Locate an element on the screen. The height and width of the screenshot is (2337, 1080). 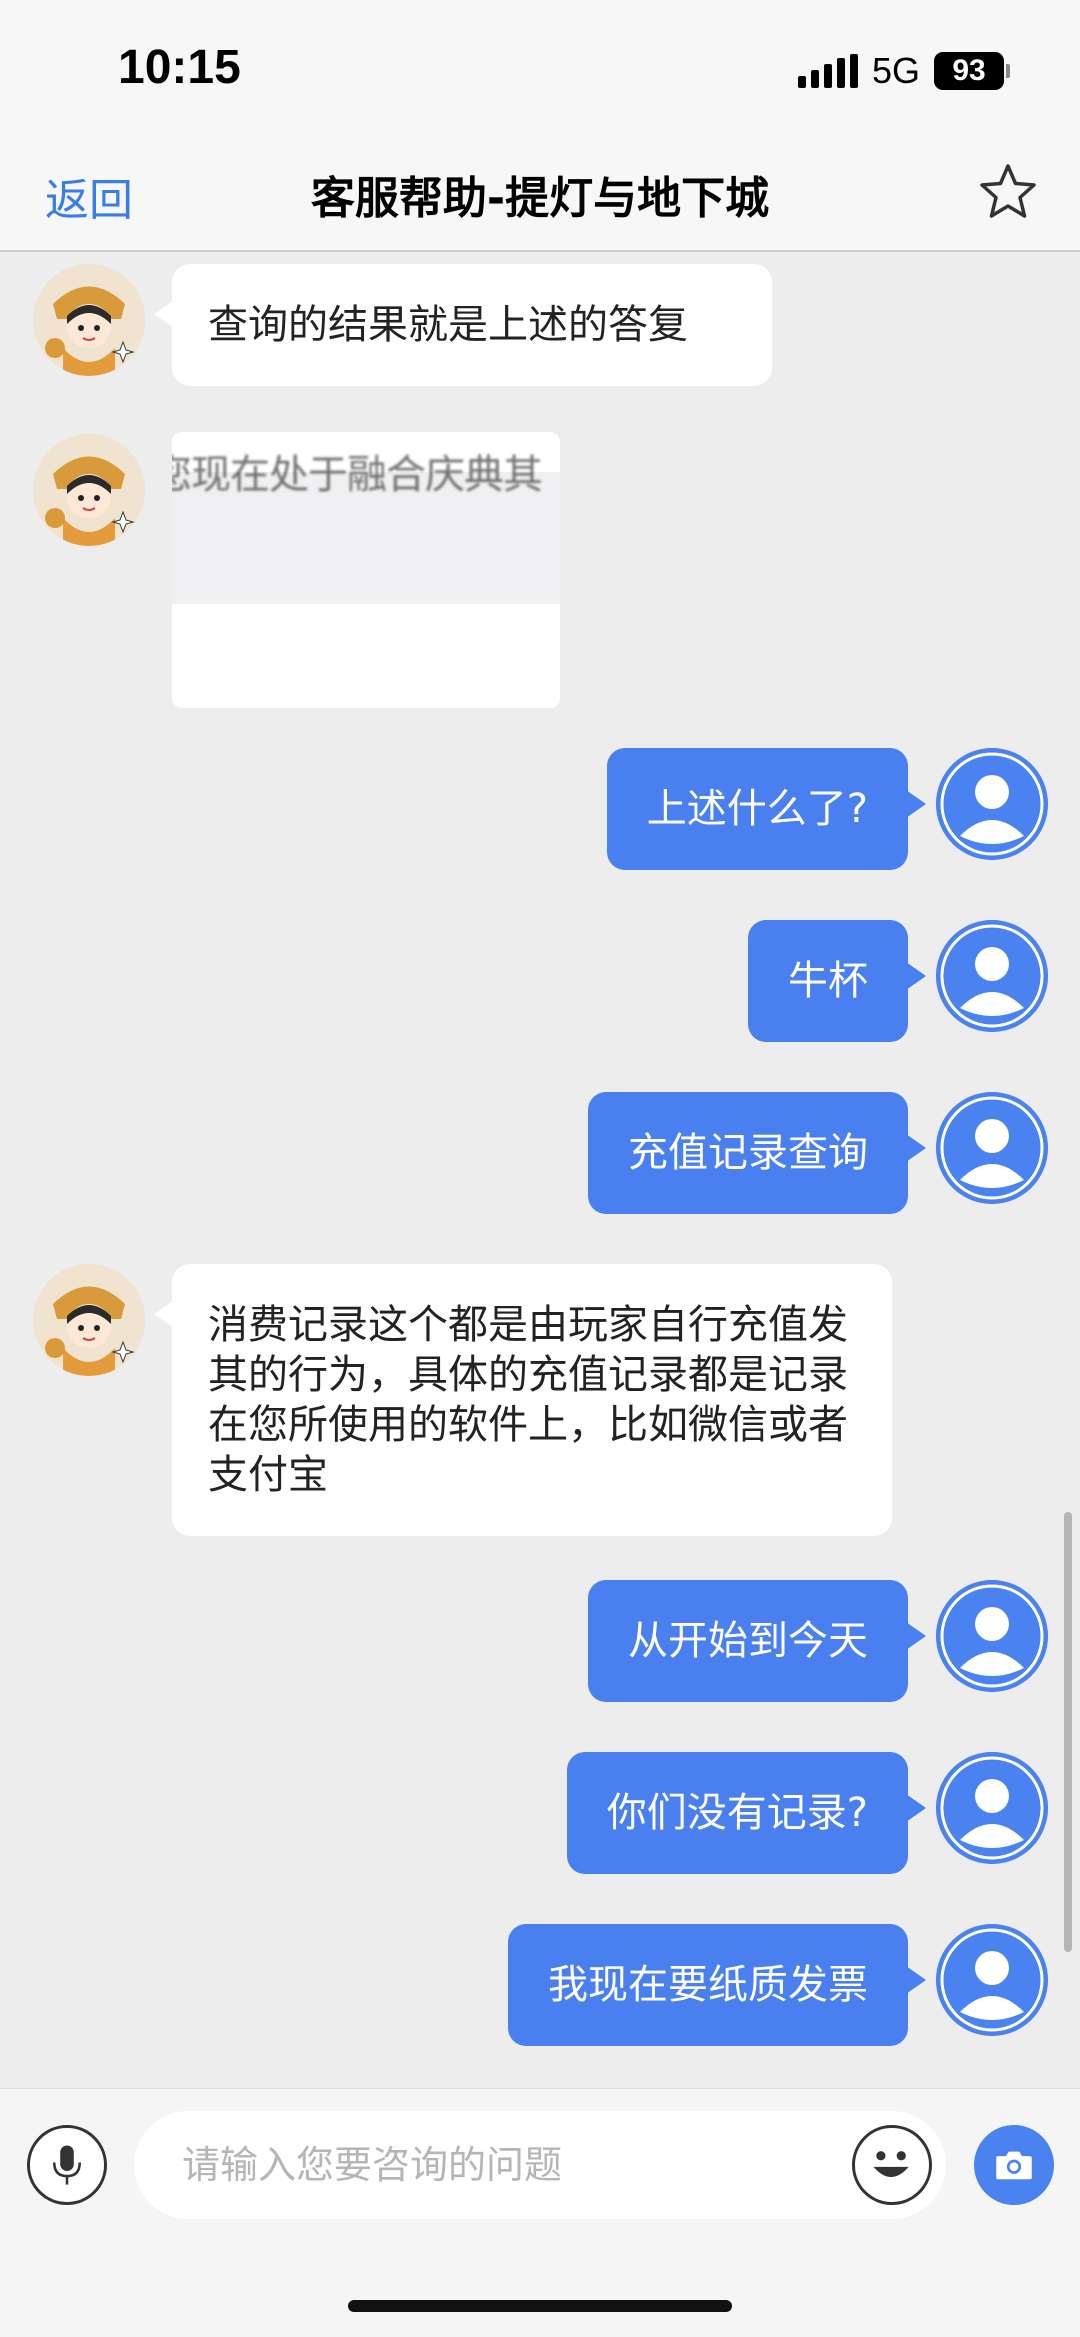
camera-icon is located at coordinates (1014, 2165).